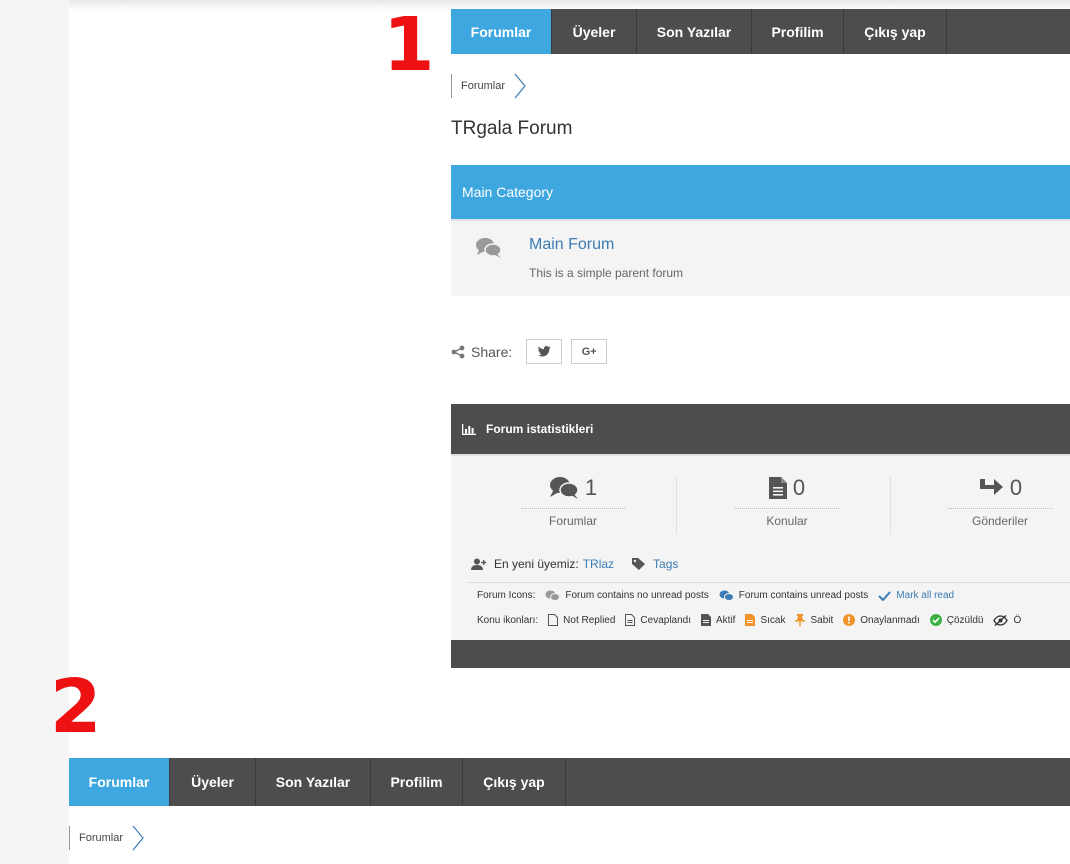  Describe the element at coordinates (553, 595) in the screenshot. I see `comments-read-icon` at that location.